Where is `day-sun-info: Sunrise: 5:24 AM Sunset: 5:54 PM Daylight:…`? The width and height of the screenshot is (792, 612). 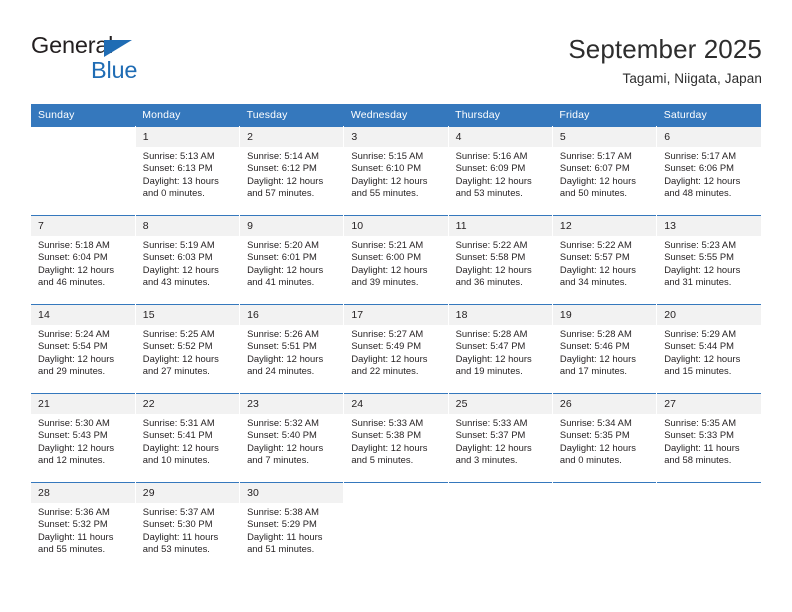 day-sun-info: Sunrise: 5:24 AM Sunset: 5:54 PM Daylight:… is located at coordinates (83, 351).